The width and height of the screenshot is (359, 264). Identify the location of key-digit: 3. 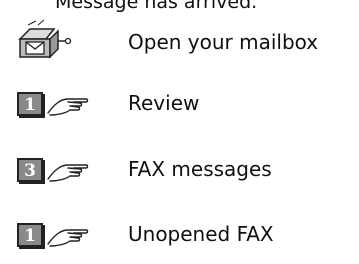
(30, 171).